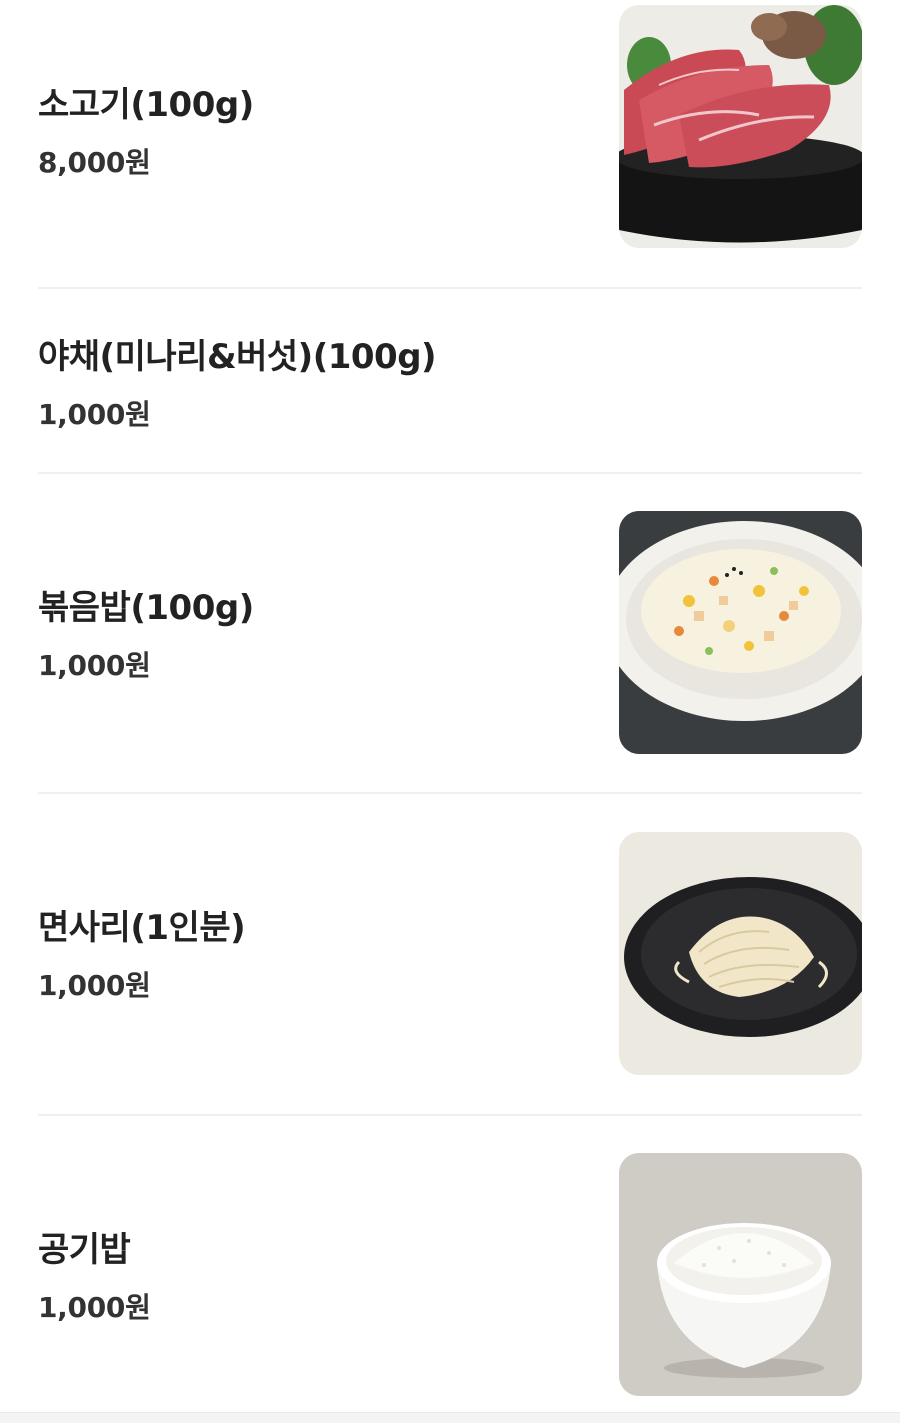  What do you see at coordinates (237, 357) in the screenshot?
I see `item-name: 야채(미나리&버섯)(100g)` at bounding box center [237, 357].